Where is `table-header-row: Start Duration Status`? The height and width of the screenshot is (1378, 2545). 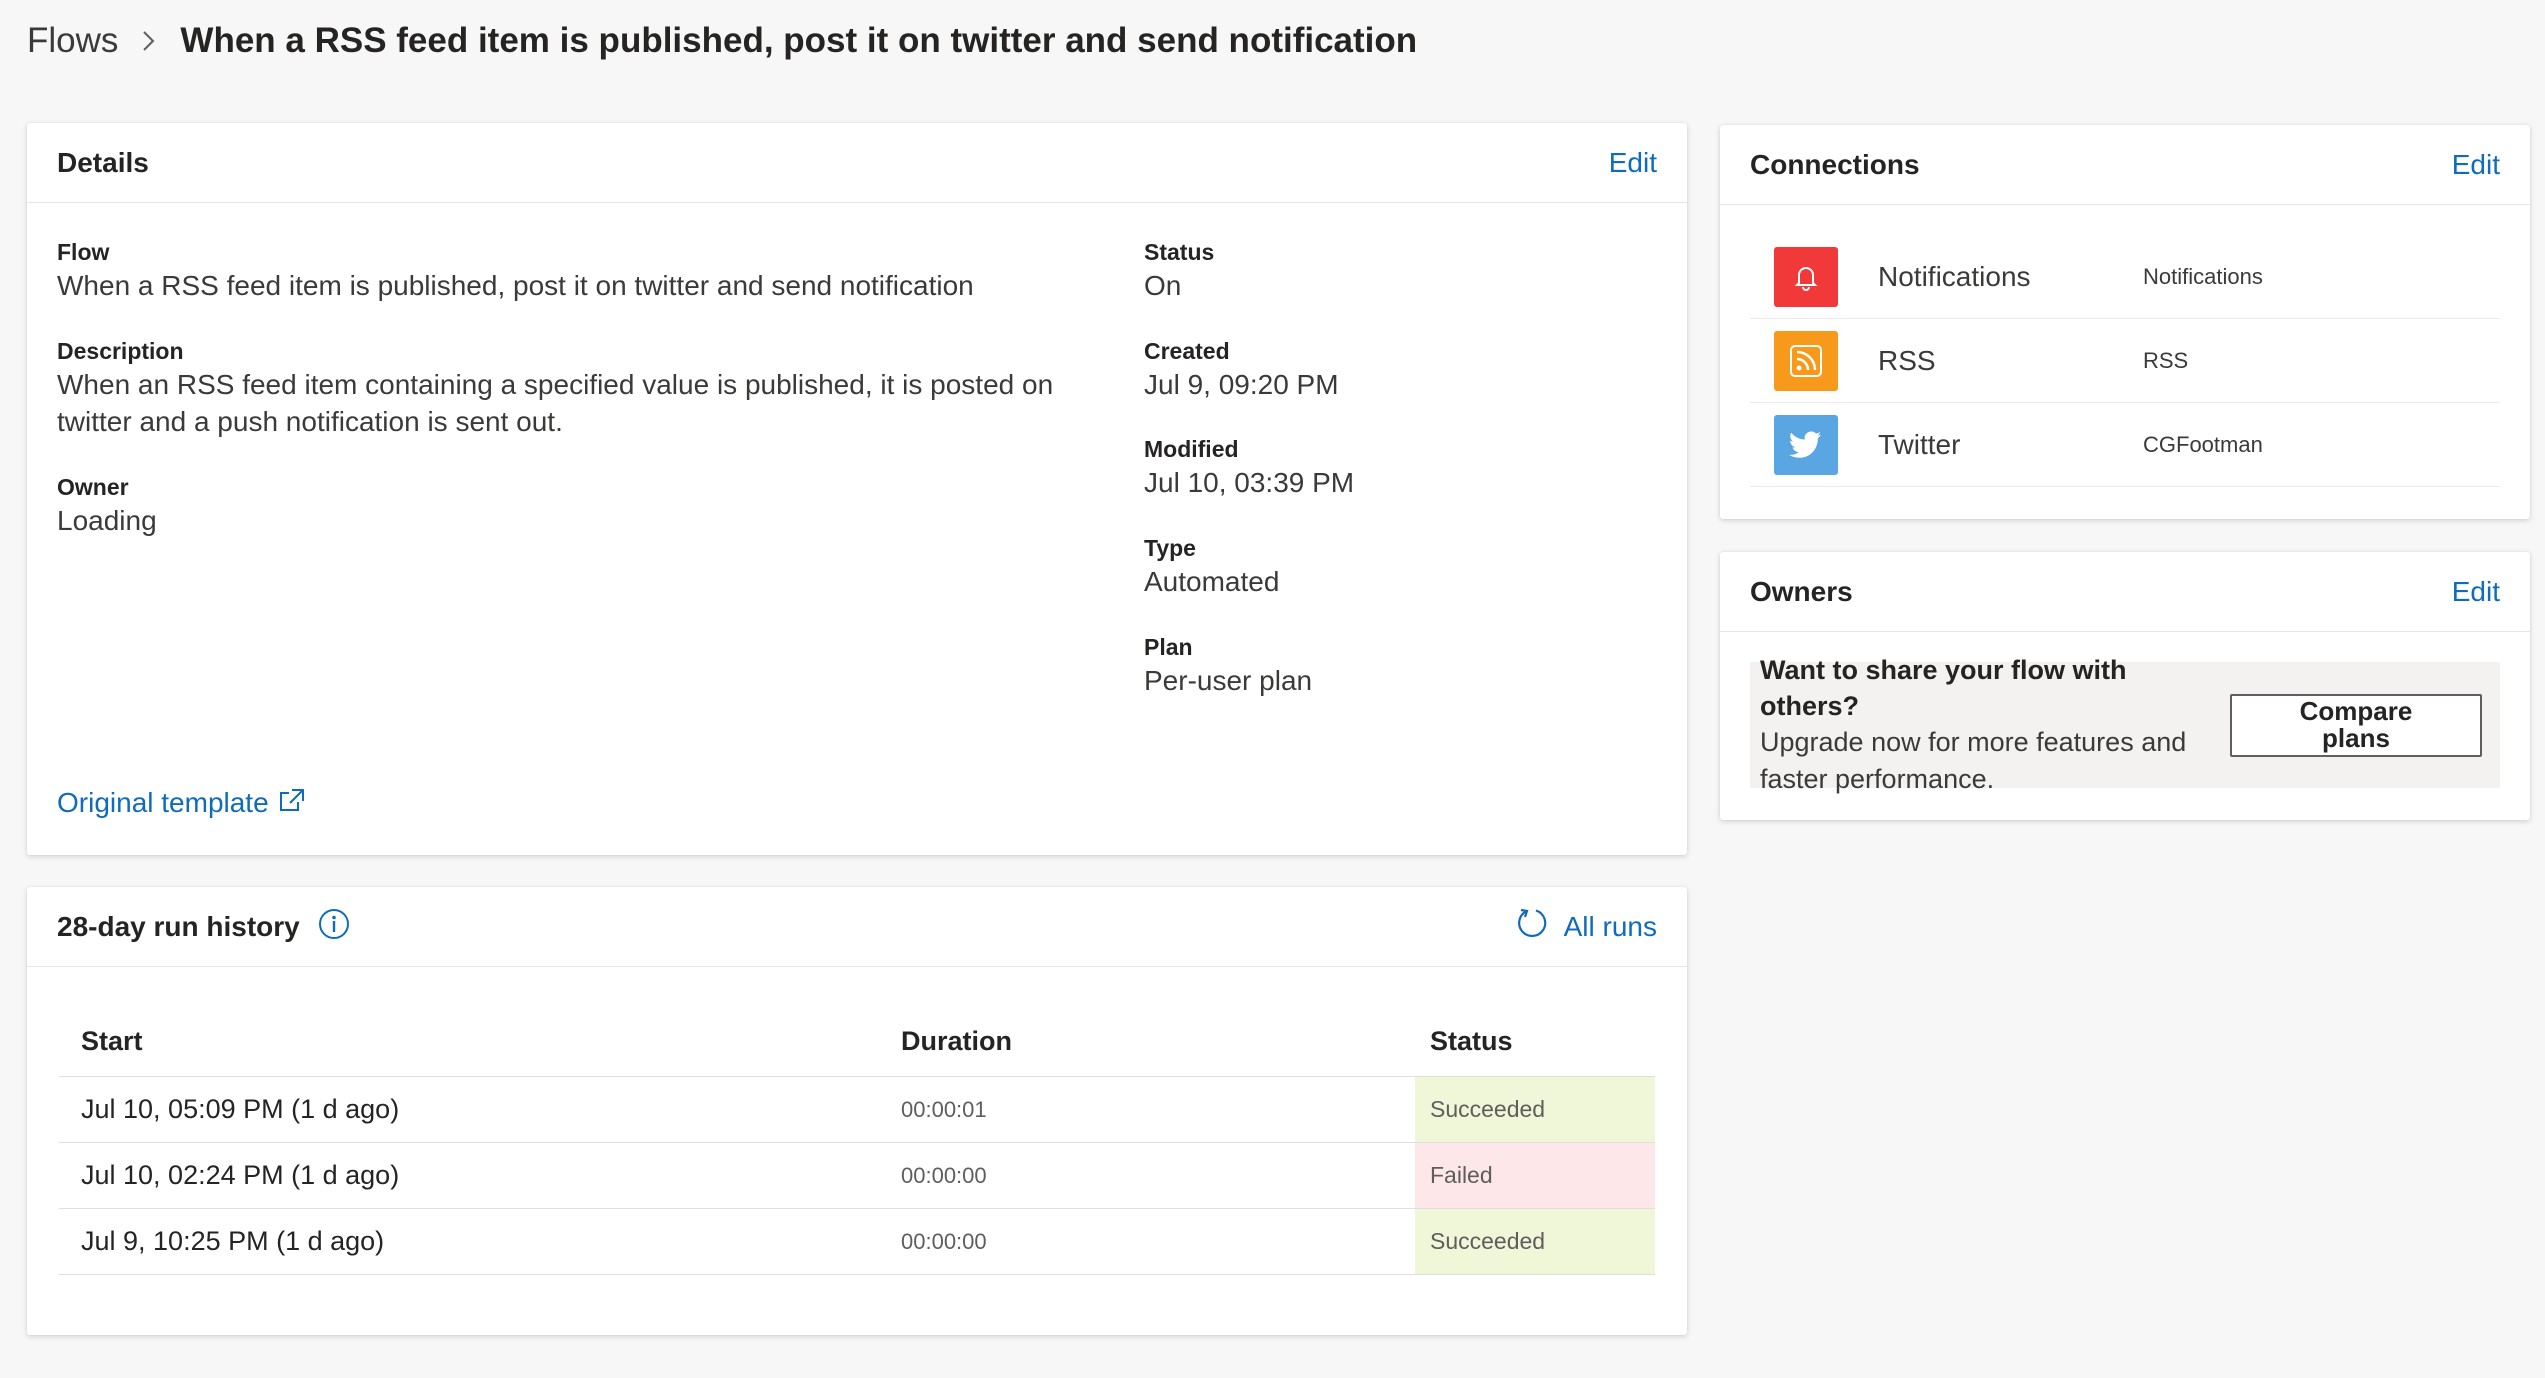 table-header-row: Start Duration Status is located at coordinates (857, 1042).